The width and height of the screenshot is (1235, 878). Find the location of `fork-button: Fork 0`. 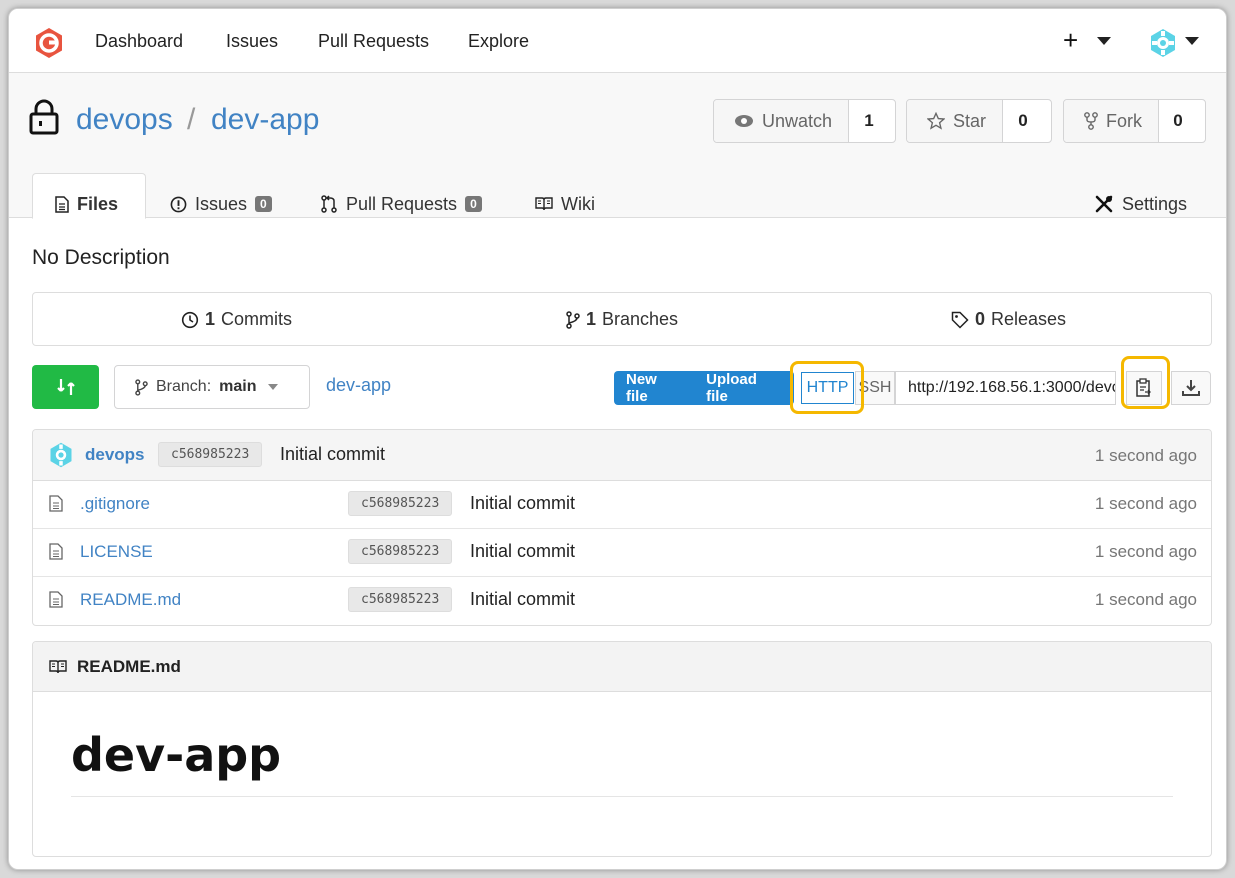

fork-button: Fork 0 is located at coordinates (1134, 121).